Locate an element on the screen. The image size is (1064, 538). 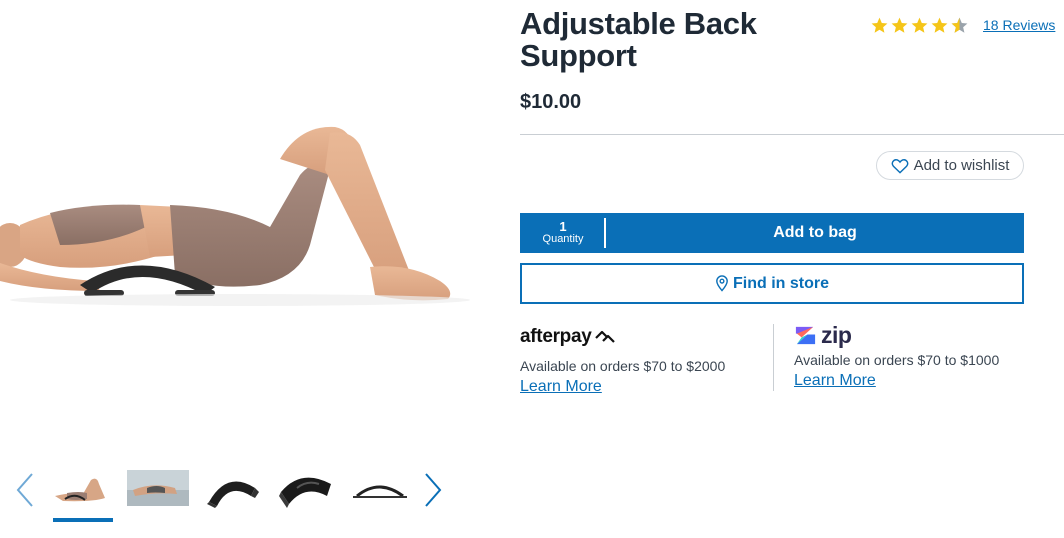
half-star-icon is located at coordinates (959, 25).